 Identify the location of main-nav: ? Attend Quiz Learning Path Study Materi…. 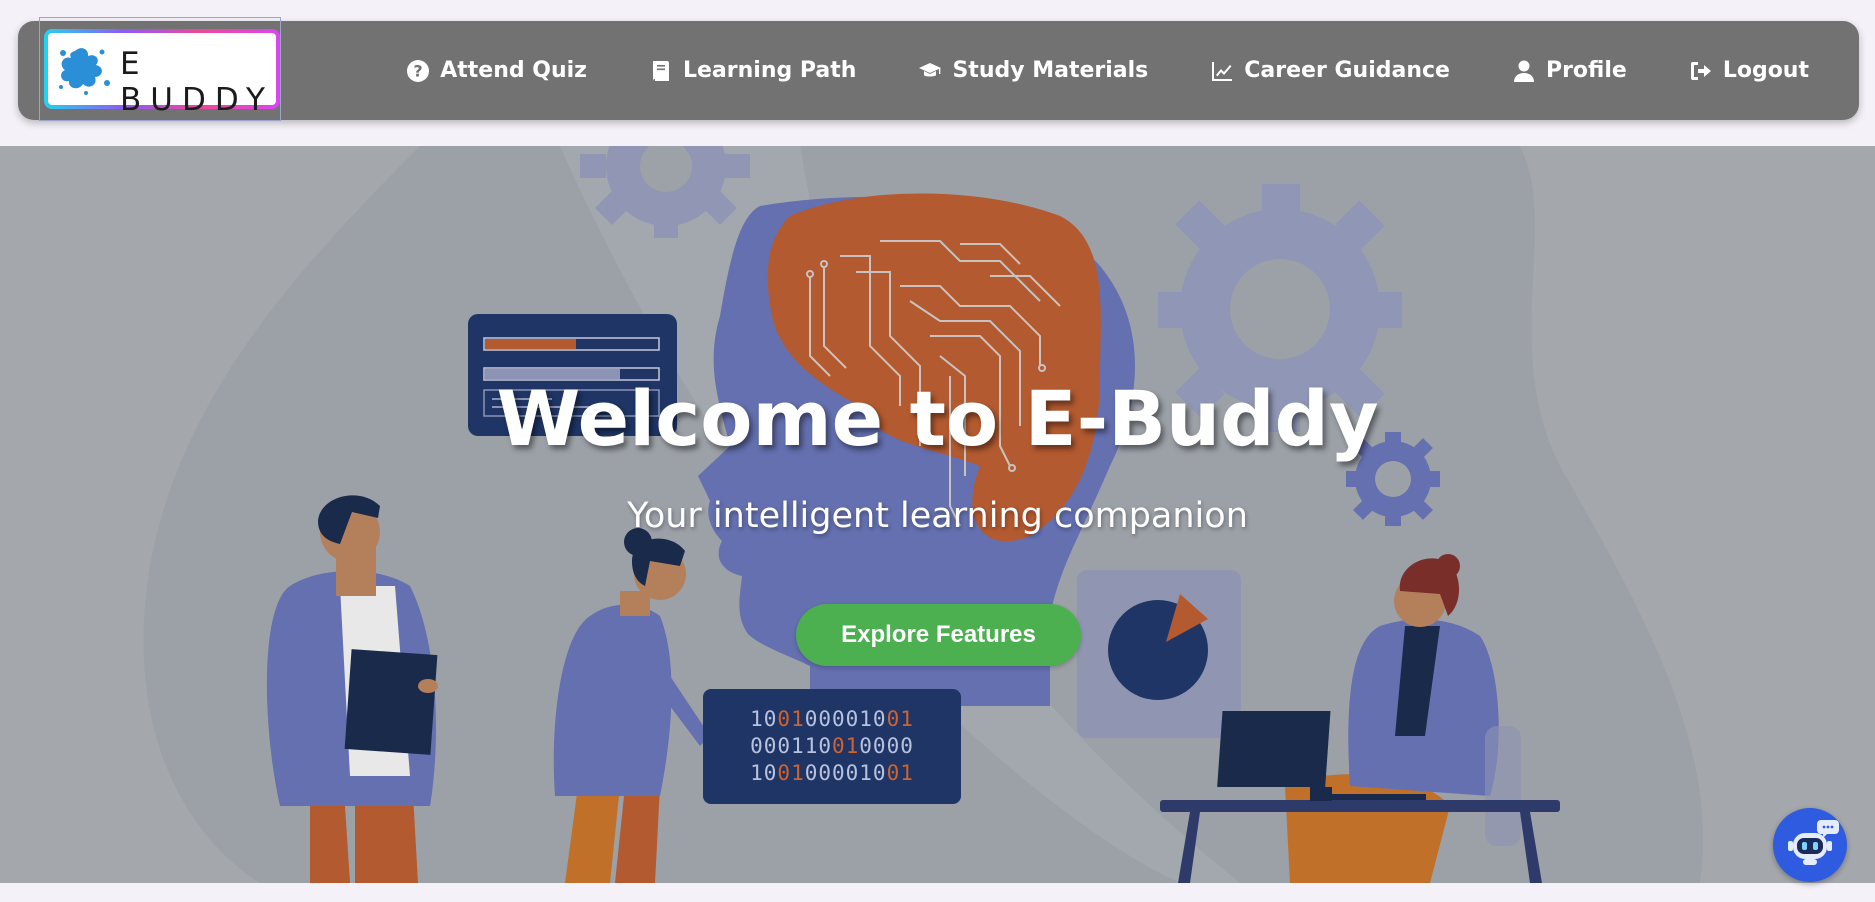
(1076, 70).